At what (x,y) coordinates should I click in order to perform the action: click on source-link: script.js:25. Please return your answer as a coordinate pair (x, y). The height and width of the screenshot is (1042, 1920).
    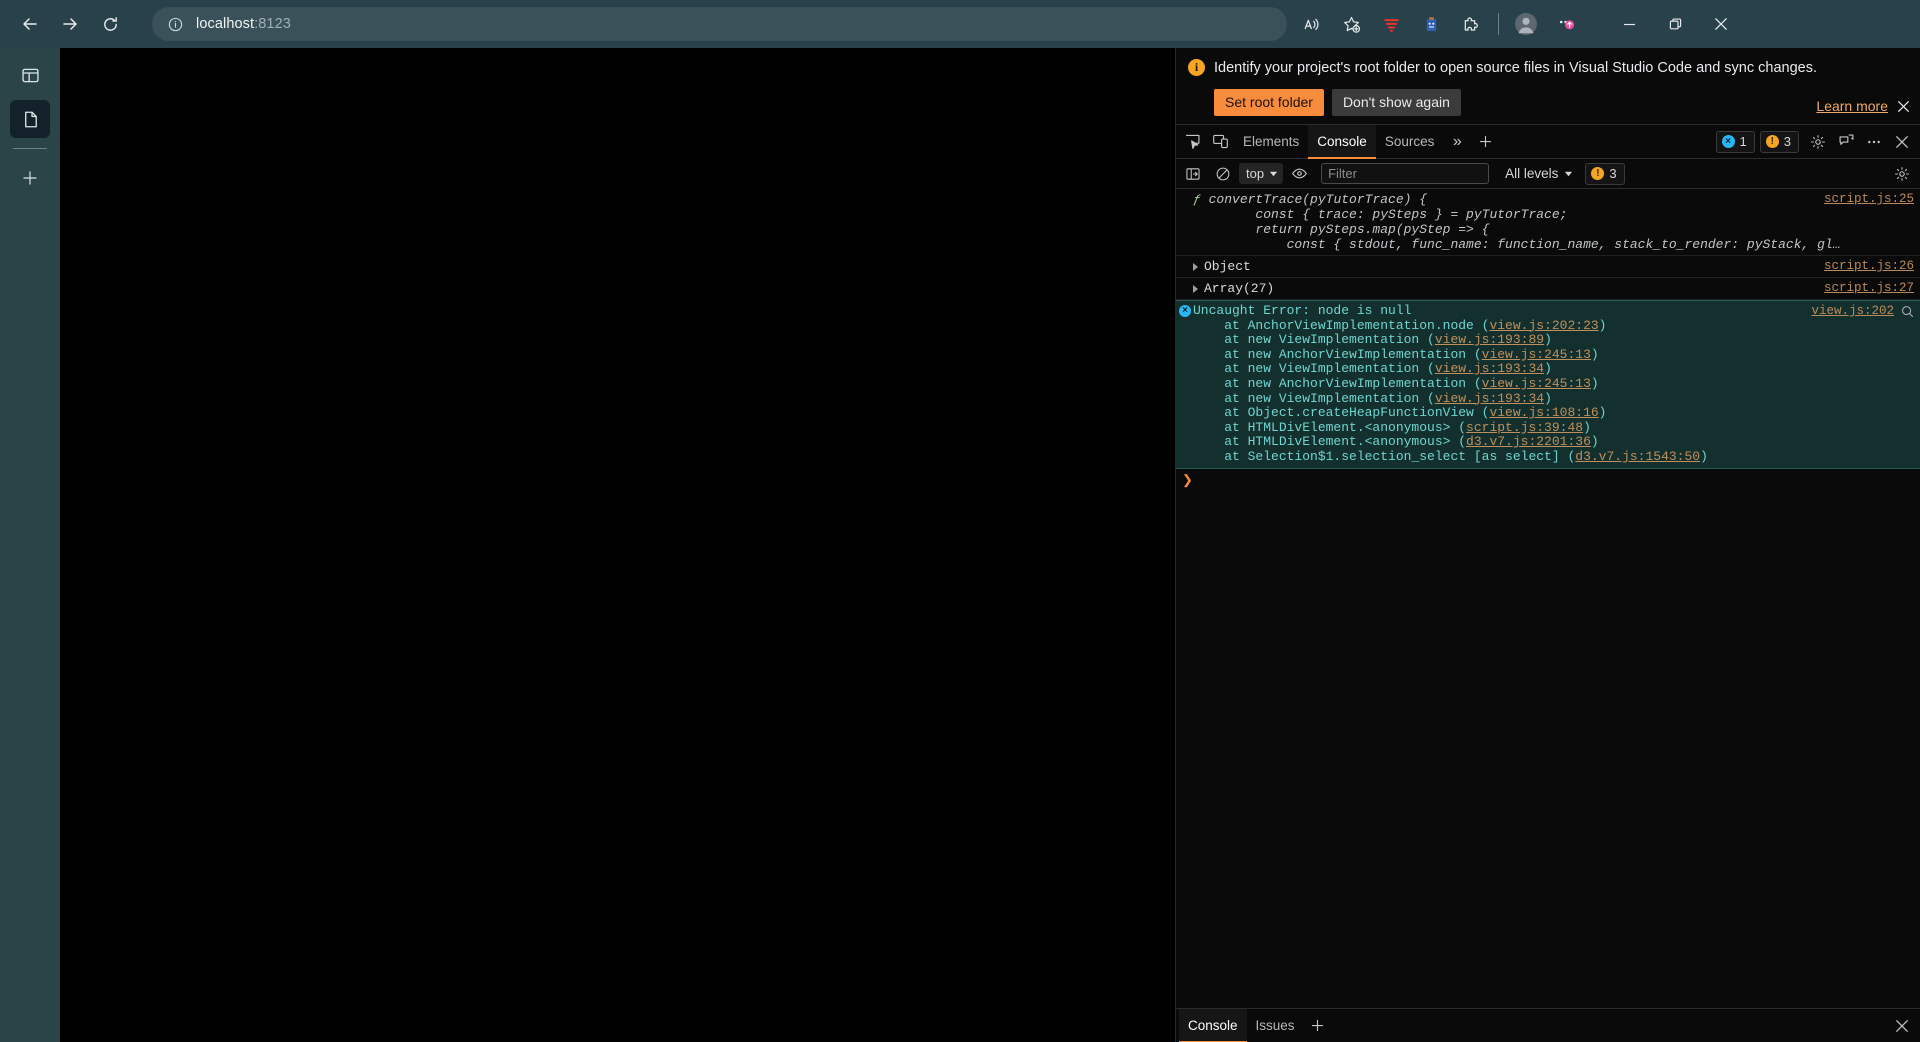
    Looking at the image, I should click on (1869, 199).